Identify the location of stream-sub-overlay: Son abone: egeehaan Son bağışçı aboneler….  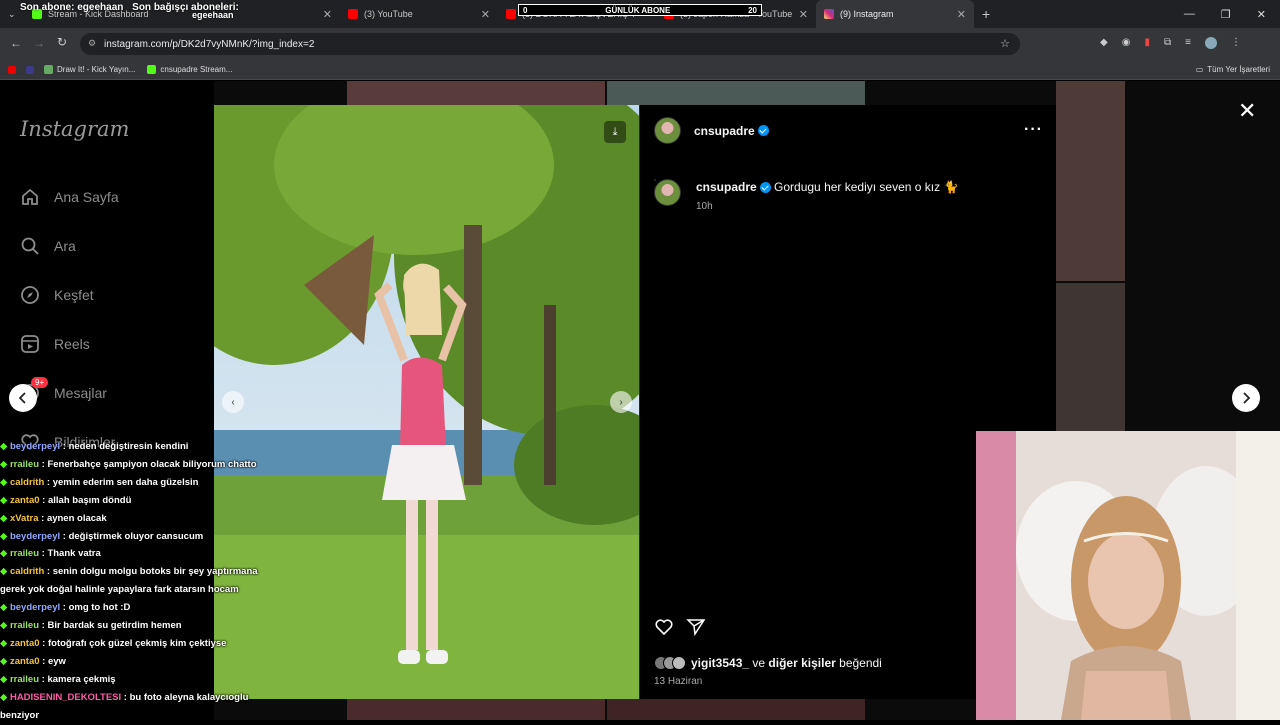
(129, 11).